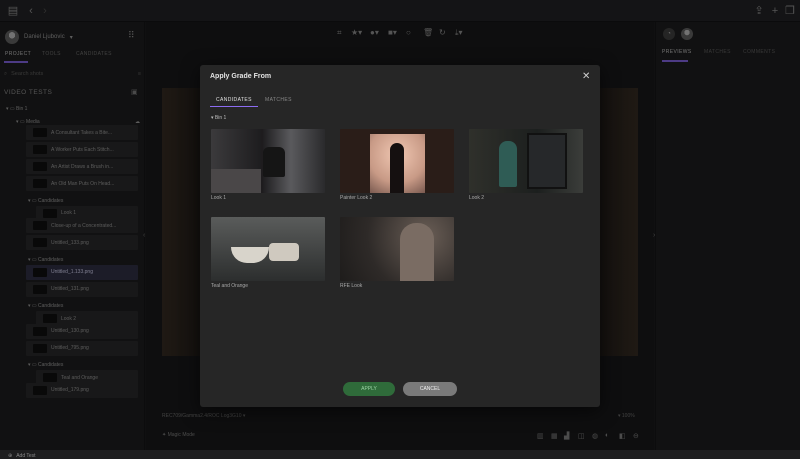 This screenshot has width=800, height=459. Describe the element at coordinates (278, 100) in the screenshot. I see `tab-matches: MATCHES` at that location.